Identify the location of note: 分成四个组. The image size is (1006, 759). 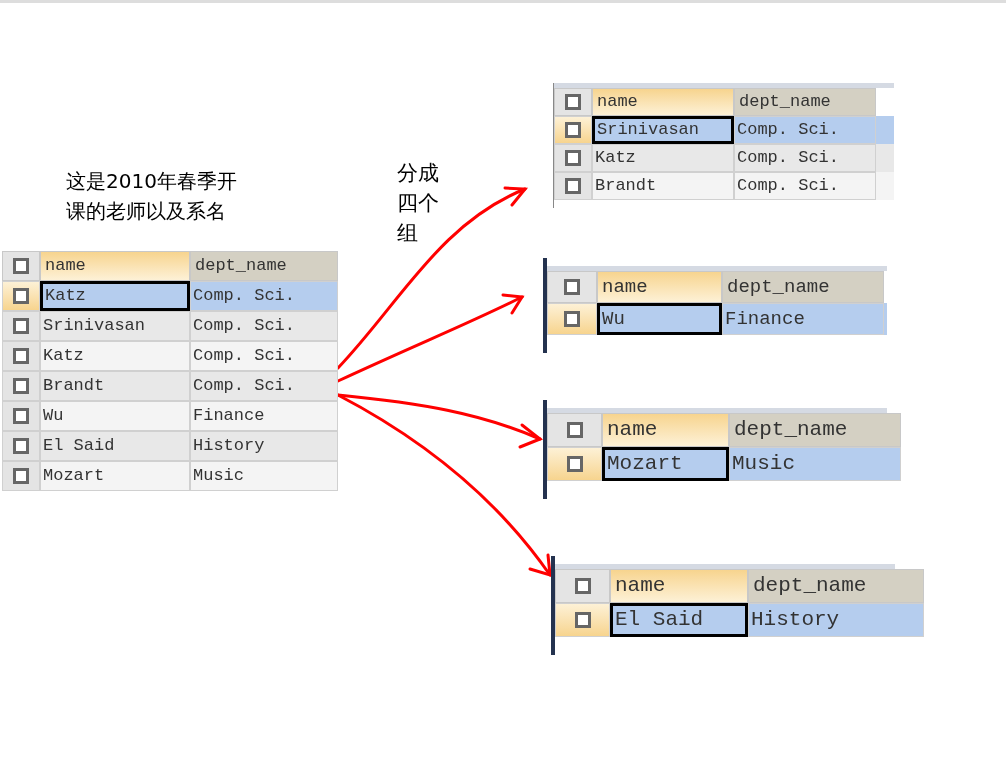
(418, 203).